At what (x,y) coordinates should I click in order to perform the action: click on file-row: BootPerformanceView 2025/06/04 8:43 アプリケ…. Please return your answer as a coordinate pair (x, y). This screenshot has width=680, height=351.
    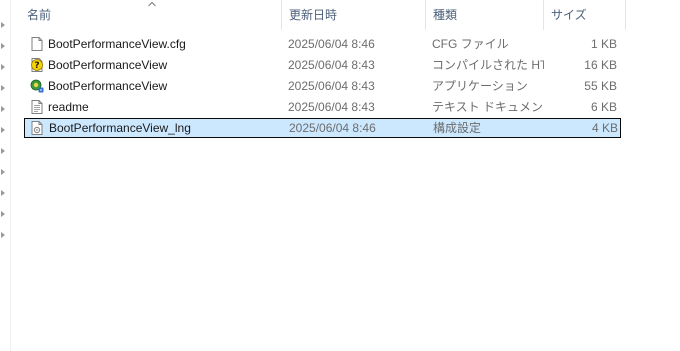
    Looking at the image, I should click on (322, 86).